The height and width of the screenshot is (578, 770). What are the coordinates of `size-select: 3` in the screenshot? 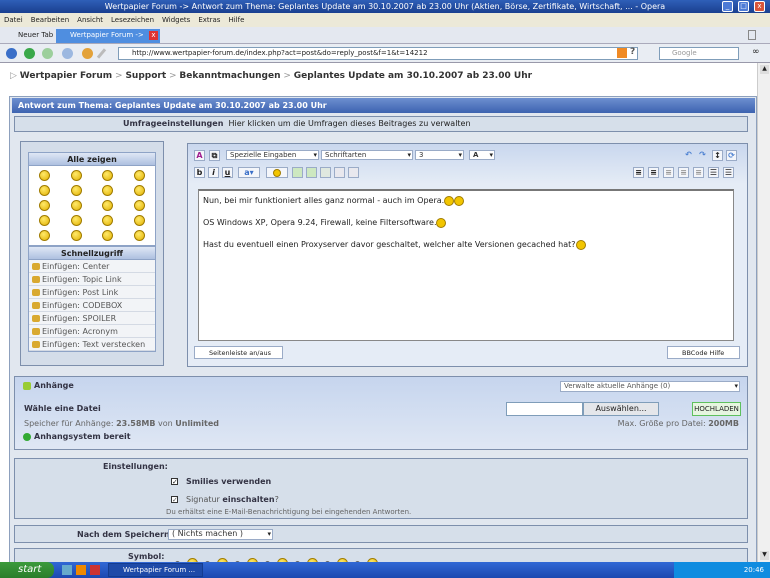 It's located at (439, 155).